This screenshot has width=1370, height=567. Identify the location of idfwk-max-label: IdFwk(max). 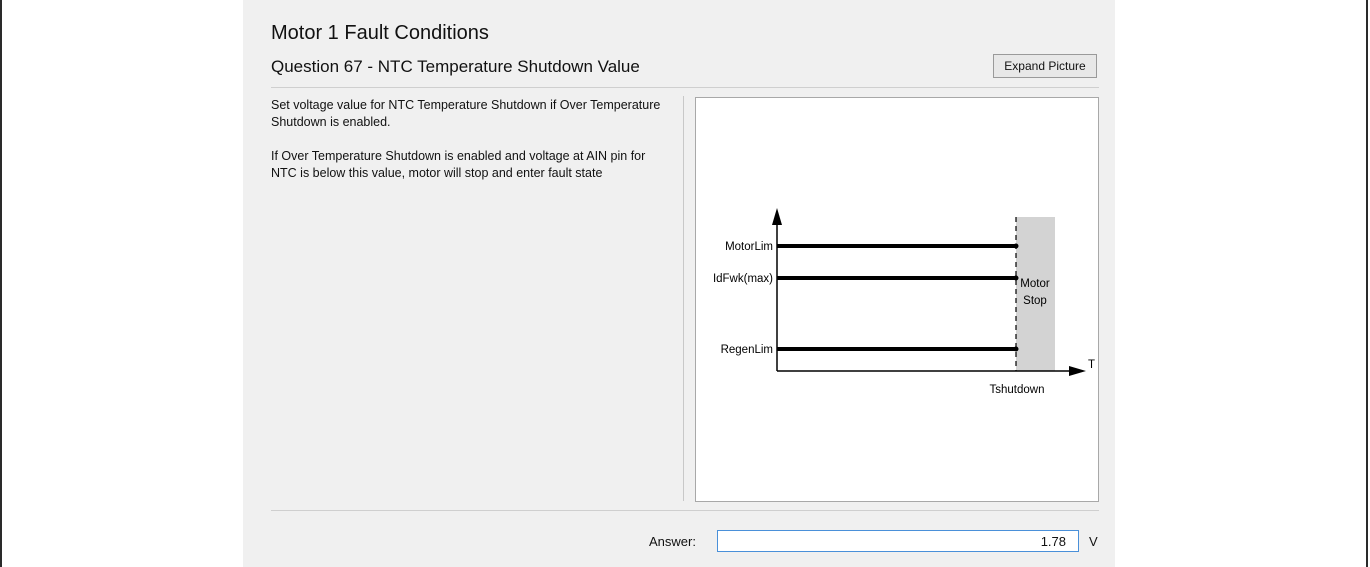
(743, 279).